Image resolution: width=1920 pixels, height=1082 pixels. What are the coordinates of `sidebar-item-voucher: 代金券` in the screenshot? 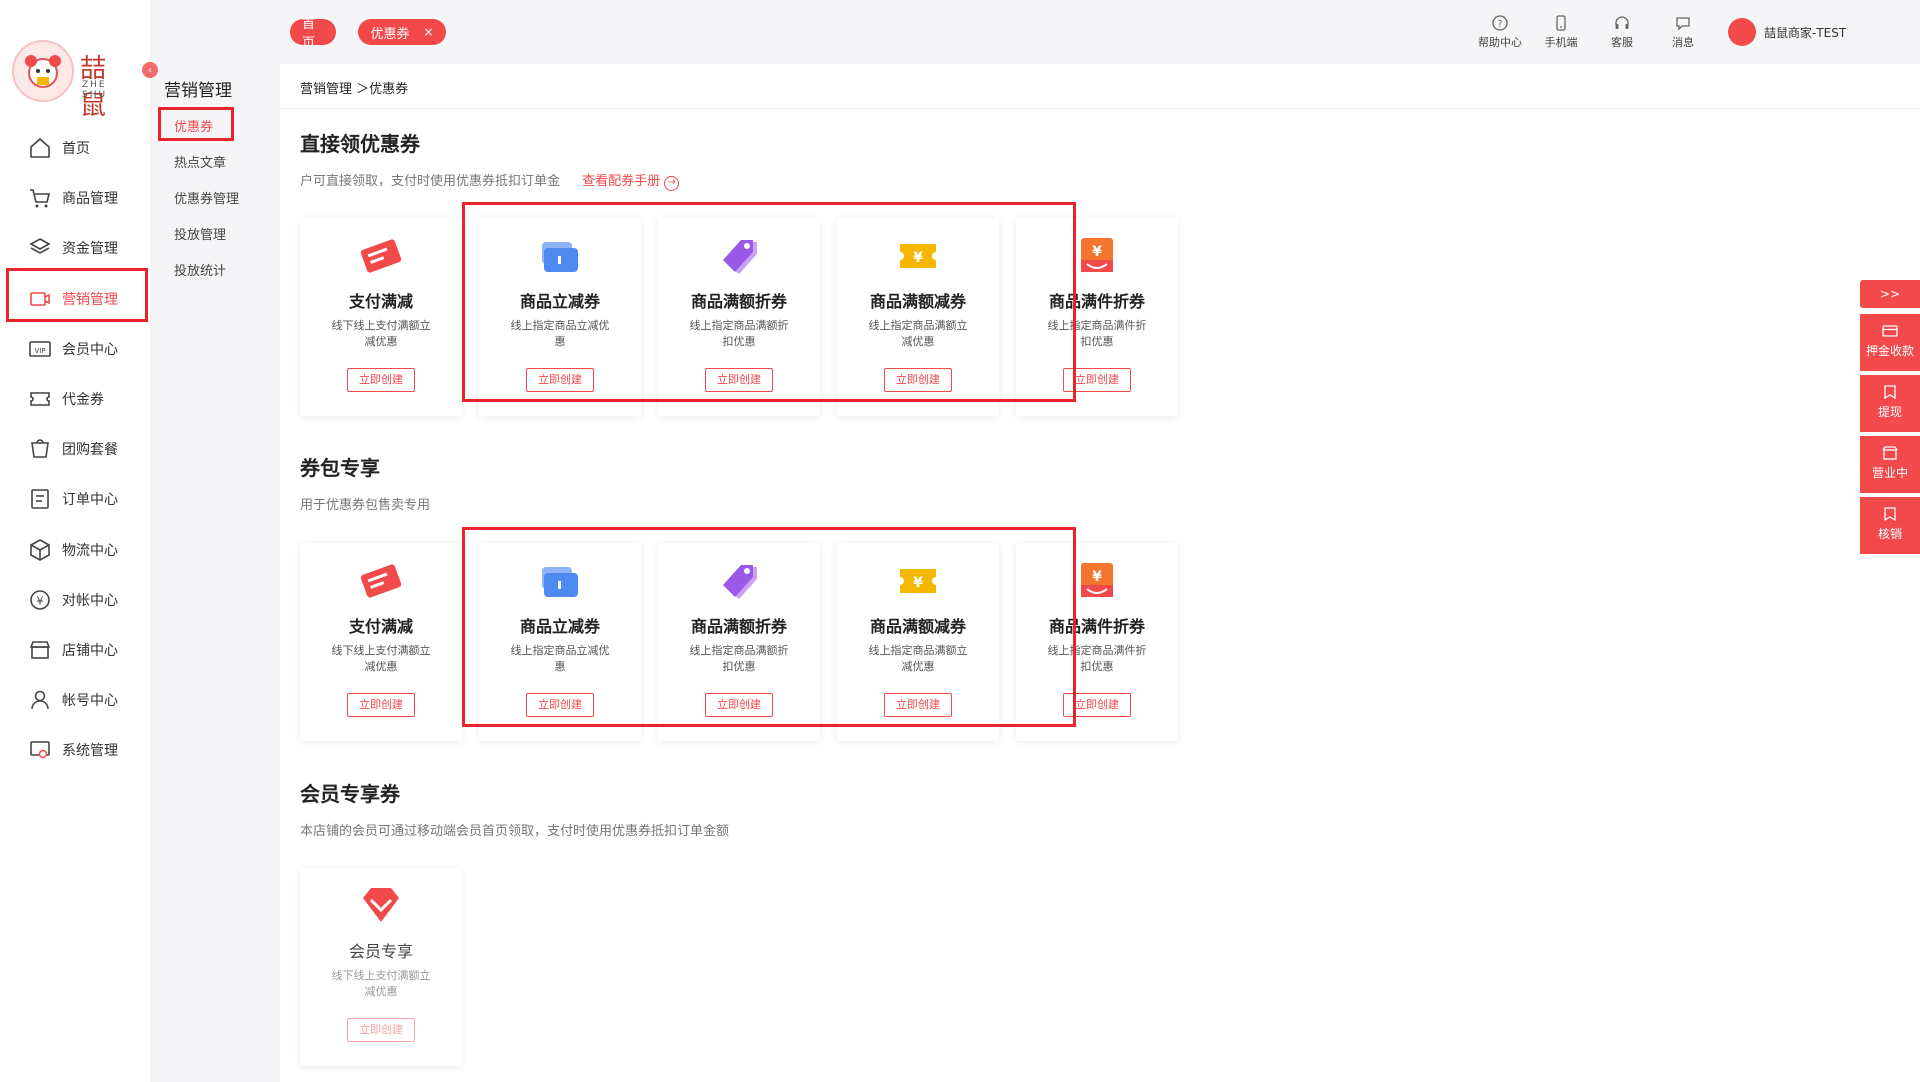 It's located at (66, 399).